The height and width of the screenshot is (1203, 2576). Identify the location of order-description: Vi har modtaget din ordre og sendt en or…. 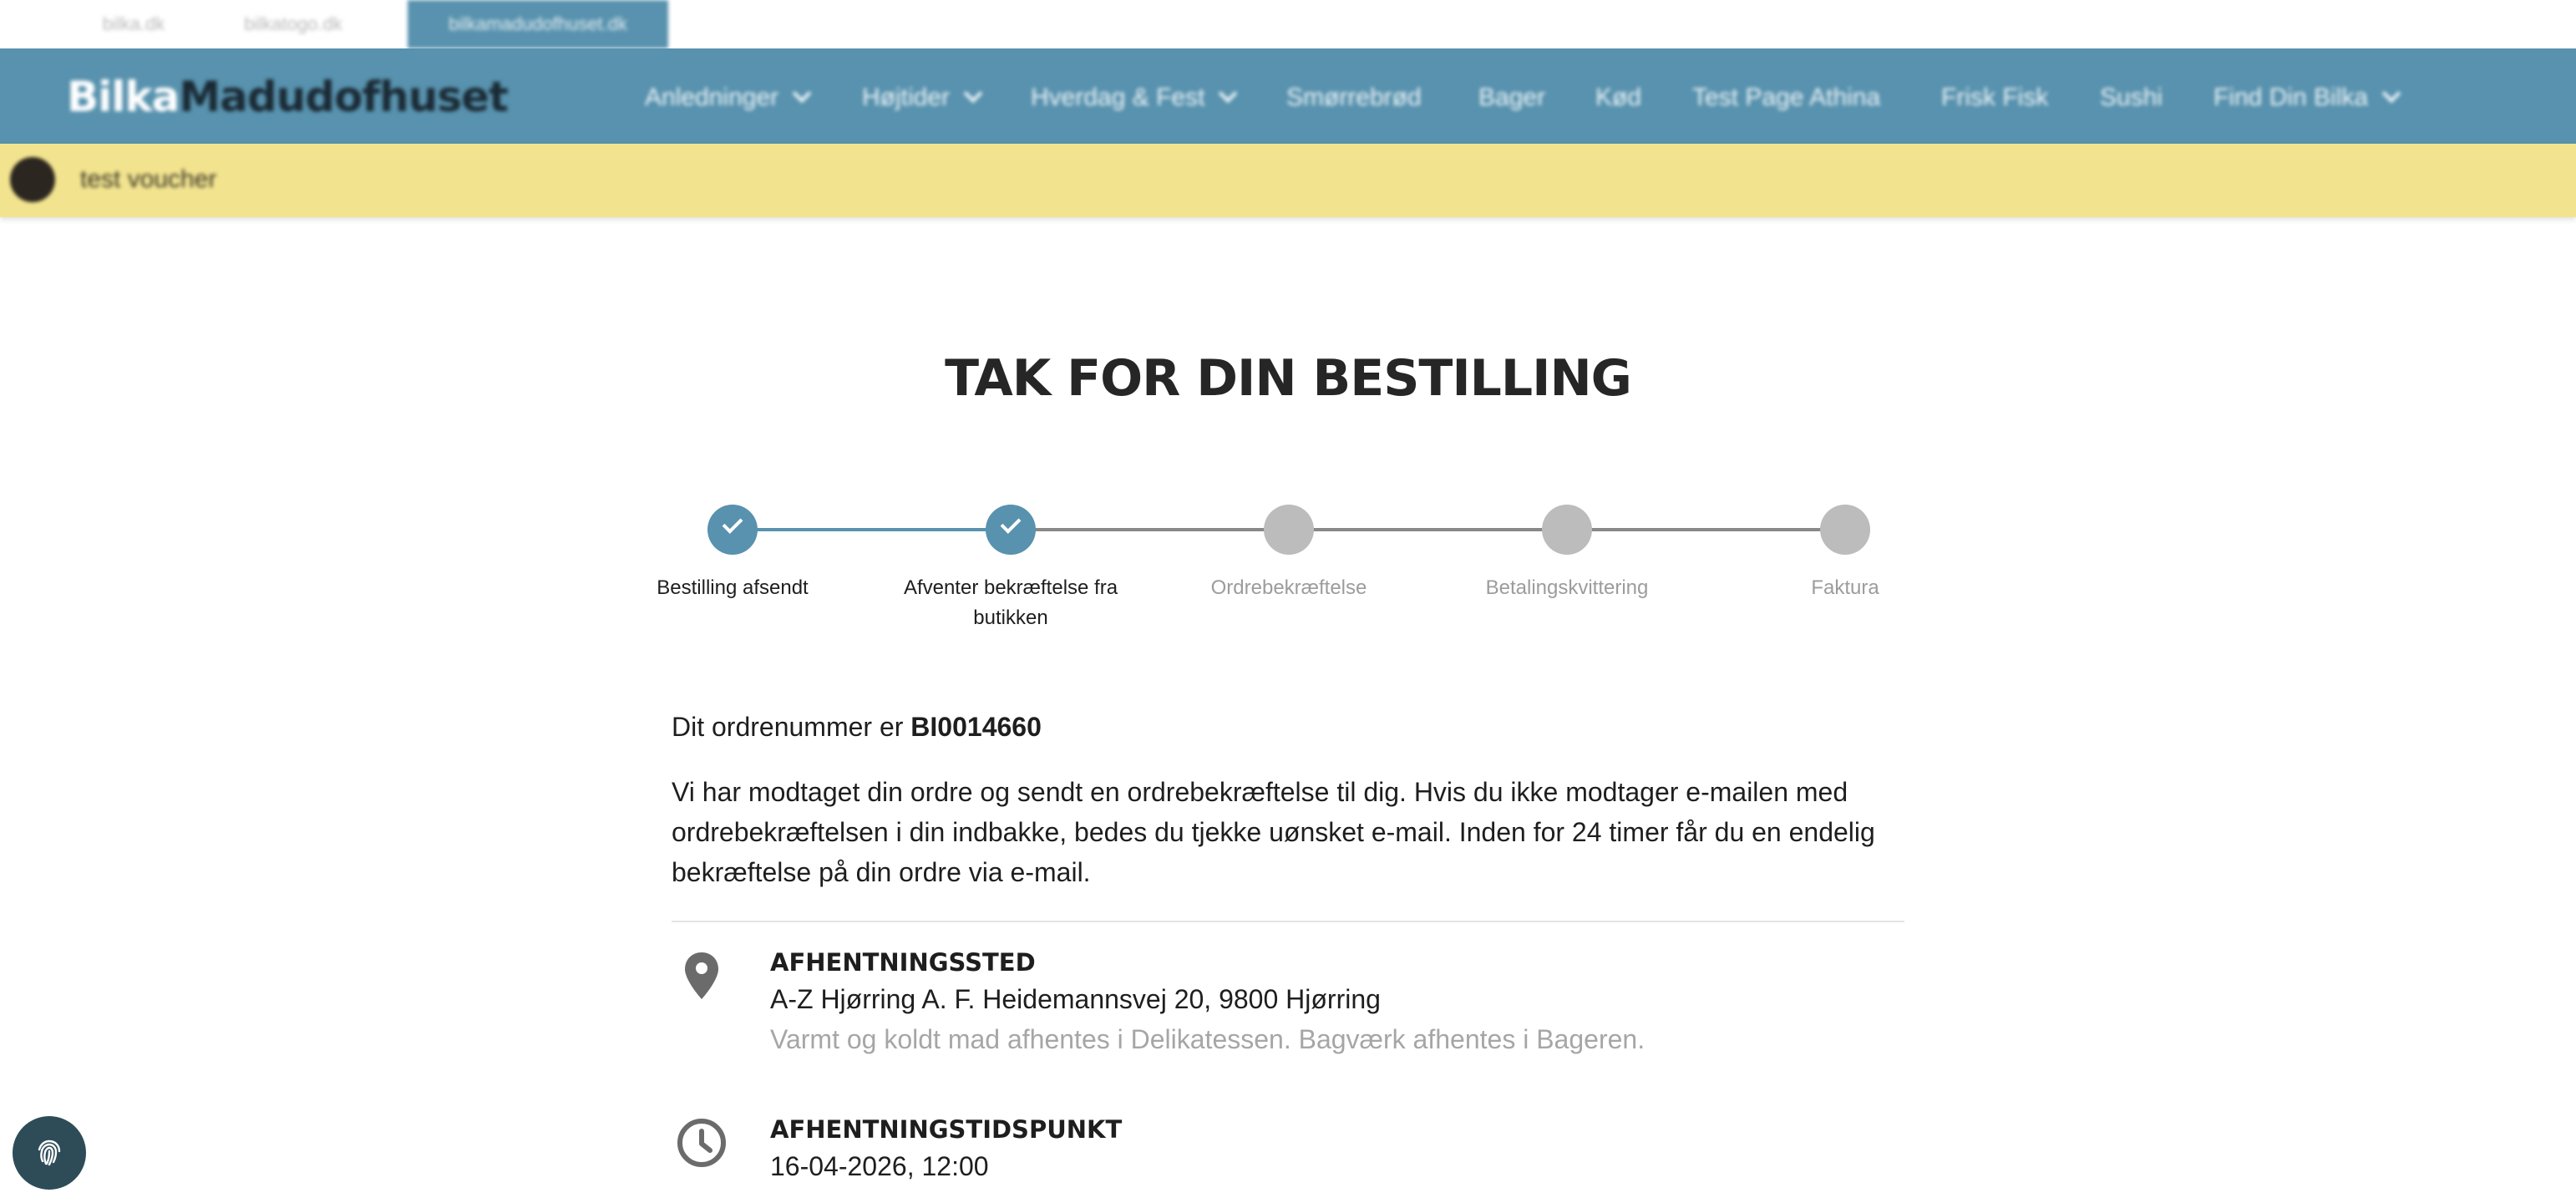
(1273, 832).